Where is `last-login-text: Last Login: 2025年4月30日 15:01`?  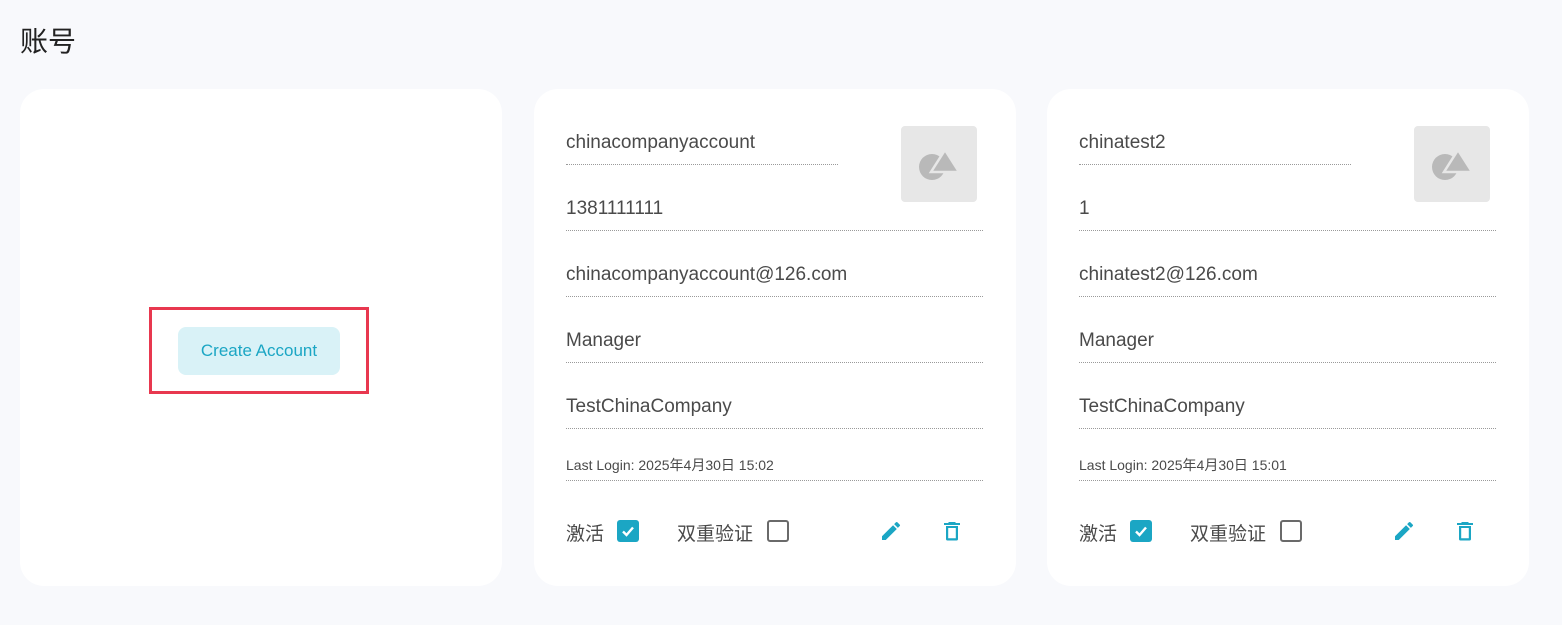 last-login-text: Last Login: 2025年4月30日 15:01 is located at coordinates (1287, 468).